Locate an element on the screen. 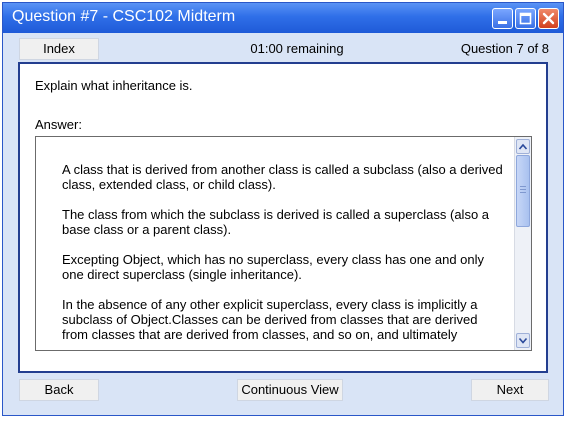 This screenshot has height=424, width=570. close-icon is located at coordinates (548, 18).